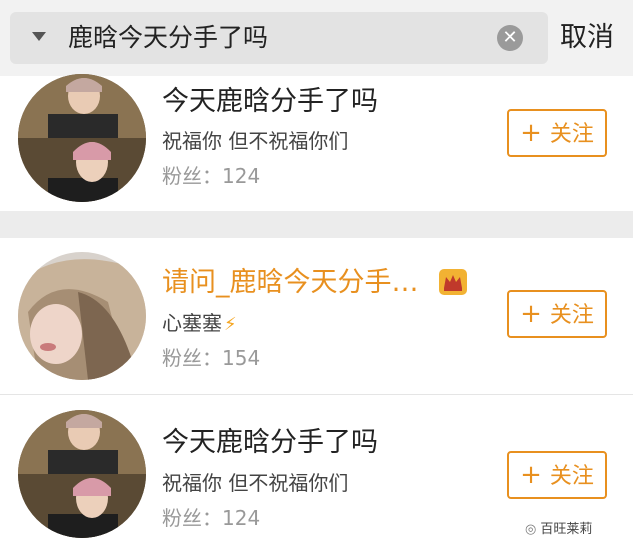  What do you see at coordinates (453, 282) in the screenshot?
I see `crown-icon` at bounding box center [453, 282].